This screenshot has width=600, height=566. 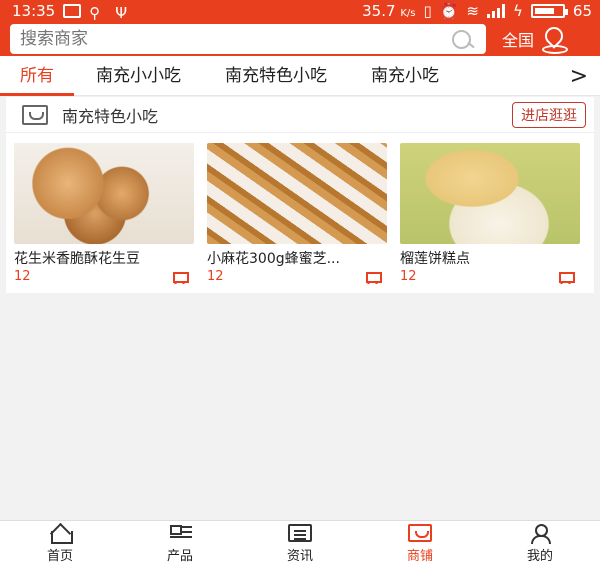 I want to click on usb-debug-icon: ⚲, so click(x=95, y=13).